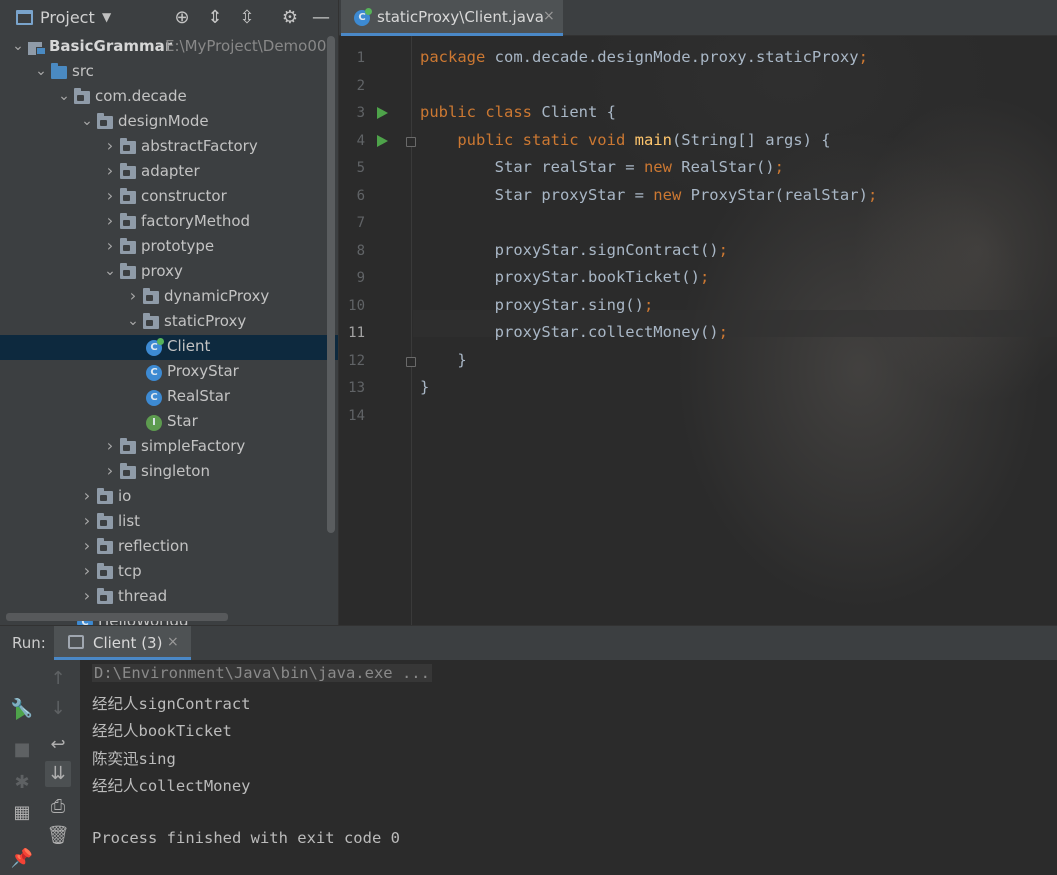  What do you see at coordinates (169, 572) in the screenshot?
I see `tree-item-tcp: › tcp` at bounding box center [169, 572].